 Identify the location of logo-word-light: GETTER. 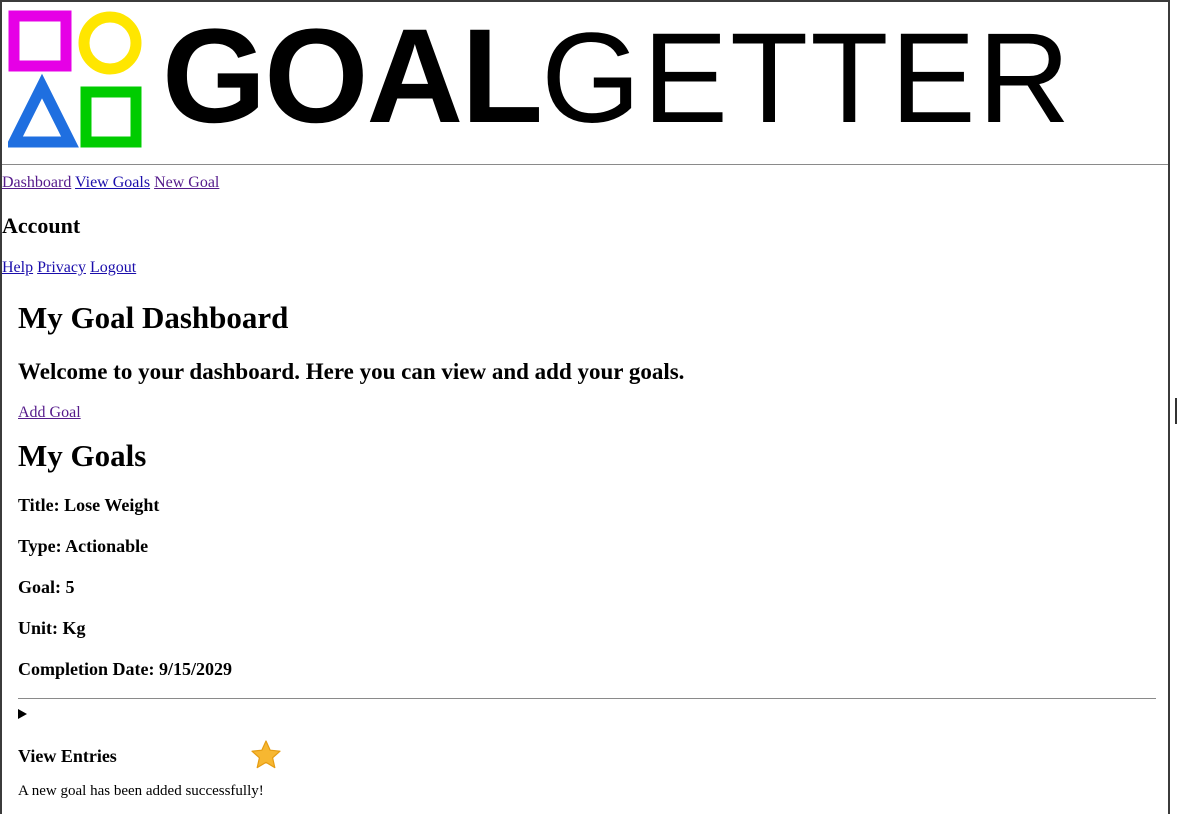
(807, 78).